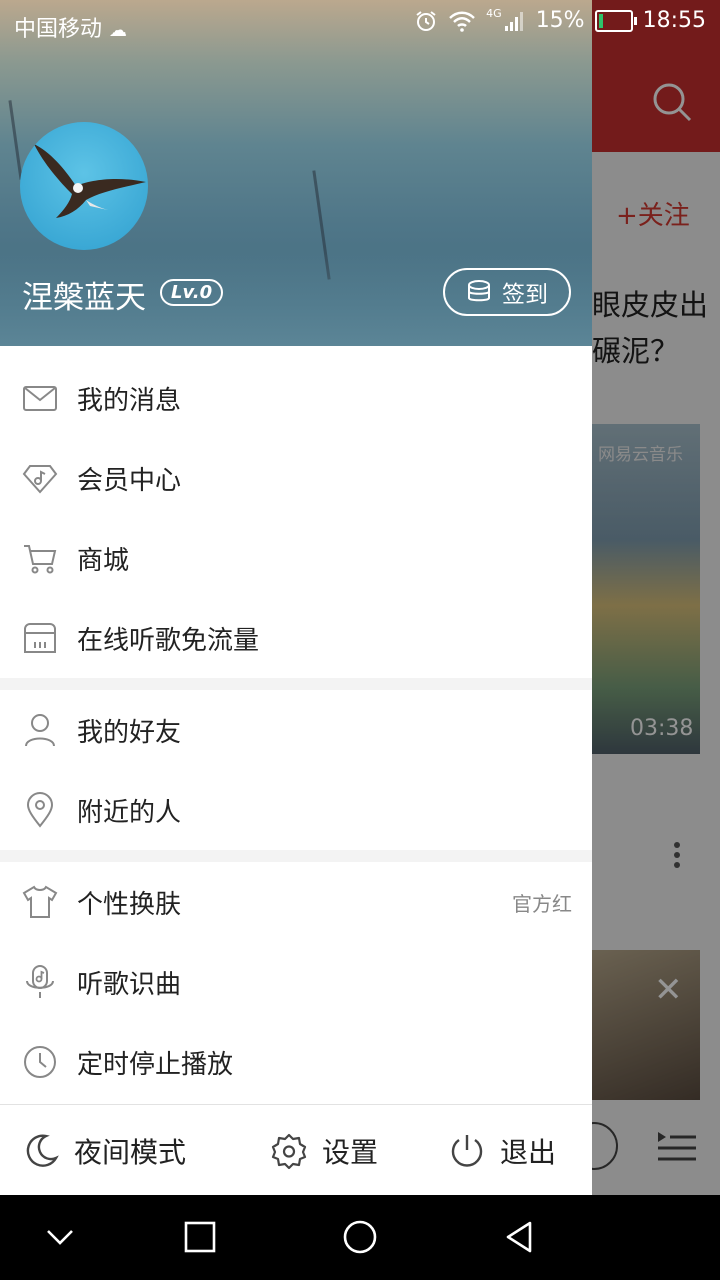 The height and width of the screenshot is (1280, 720). Describe the element at coordinates (296, 902) in the screenshot. I see `menu-item-skin: 个性换肤 官方红` at that location.